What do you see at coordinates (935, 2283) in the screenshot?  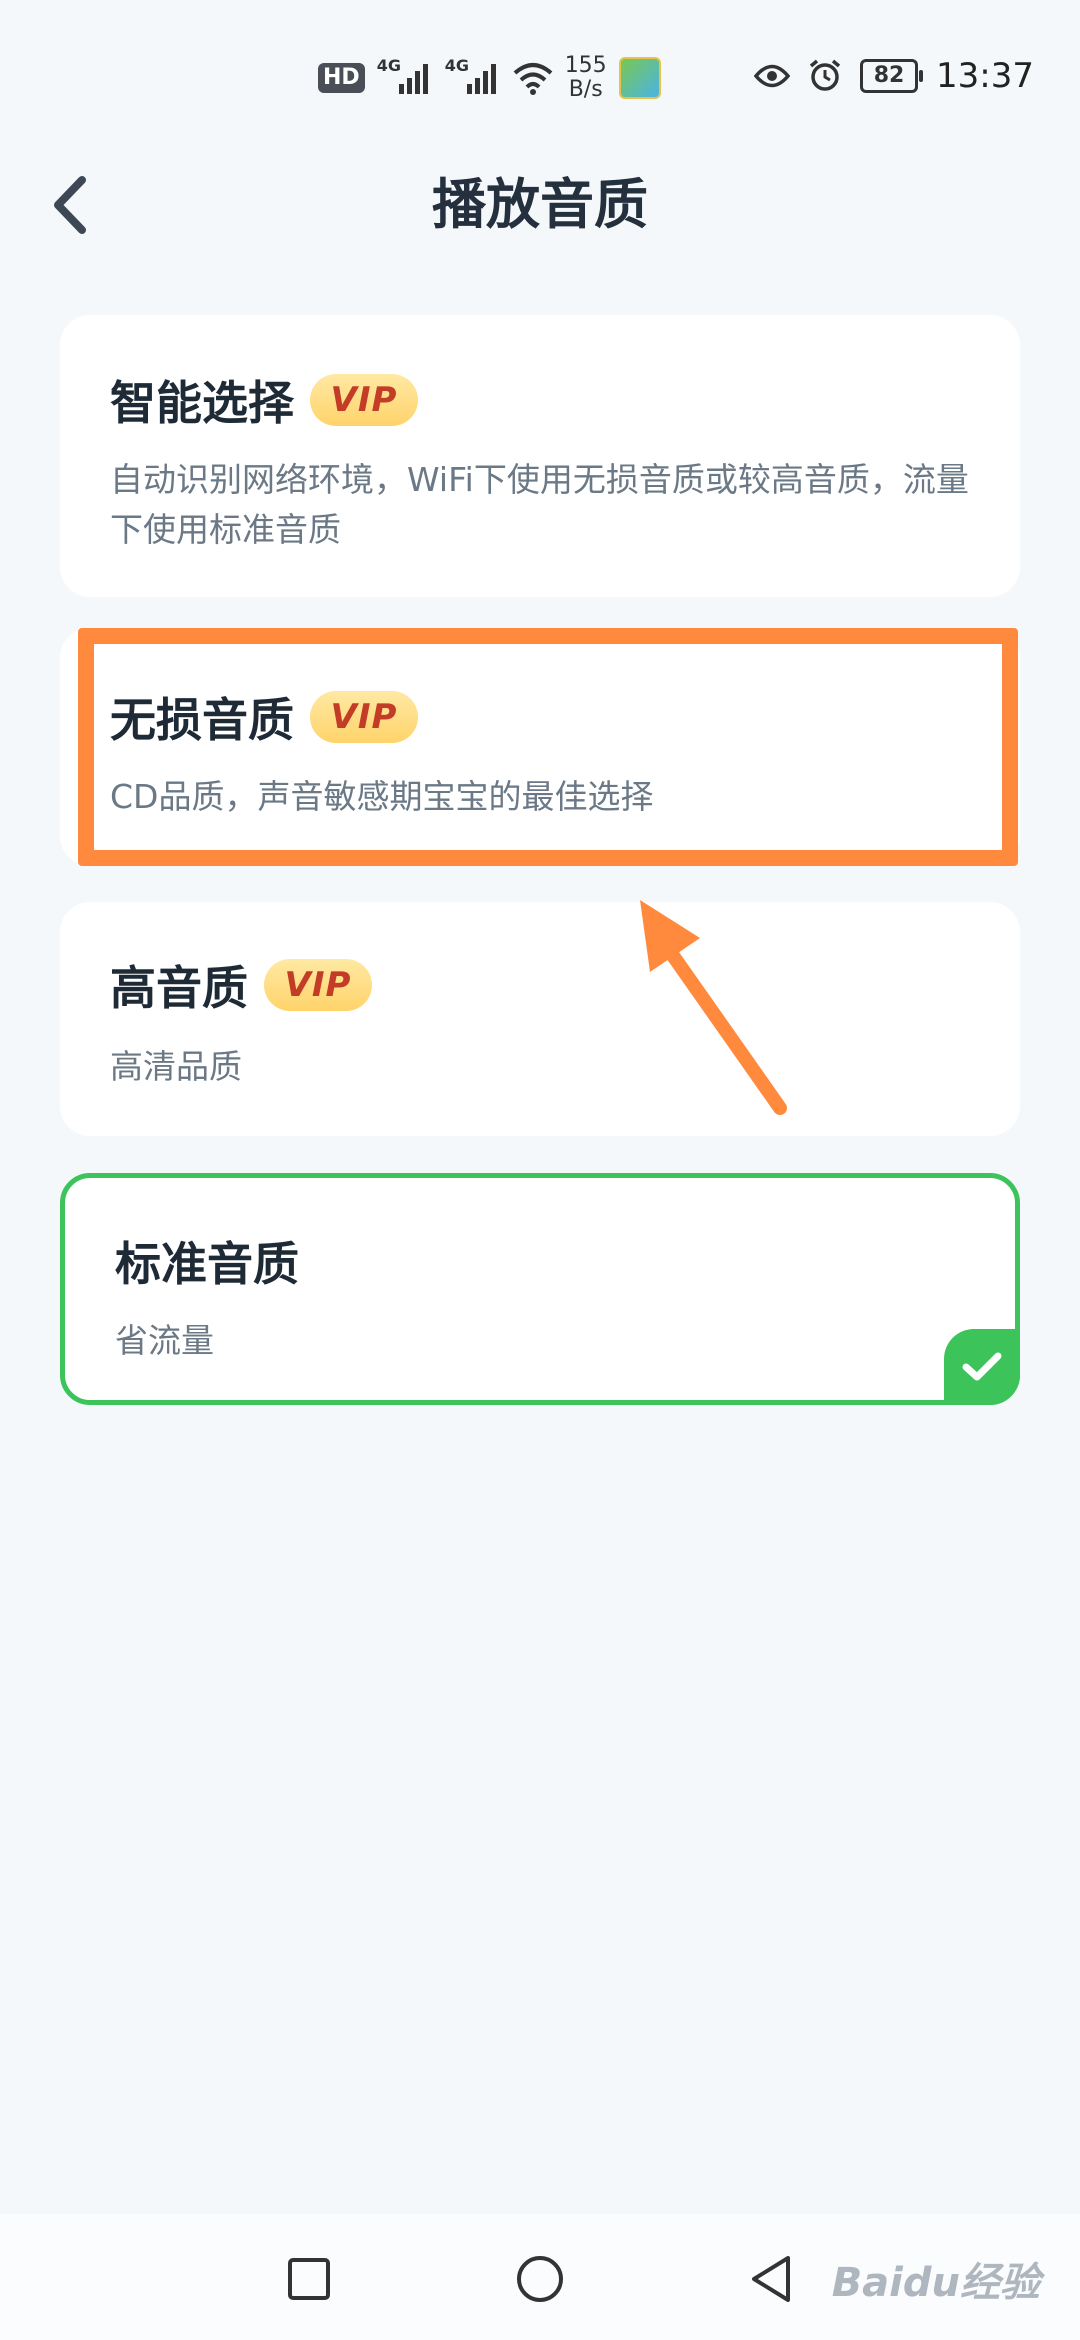 I see `baidu-watermark: Baidu经验` at bounding box center [935, 2283].